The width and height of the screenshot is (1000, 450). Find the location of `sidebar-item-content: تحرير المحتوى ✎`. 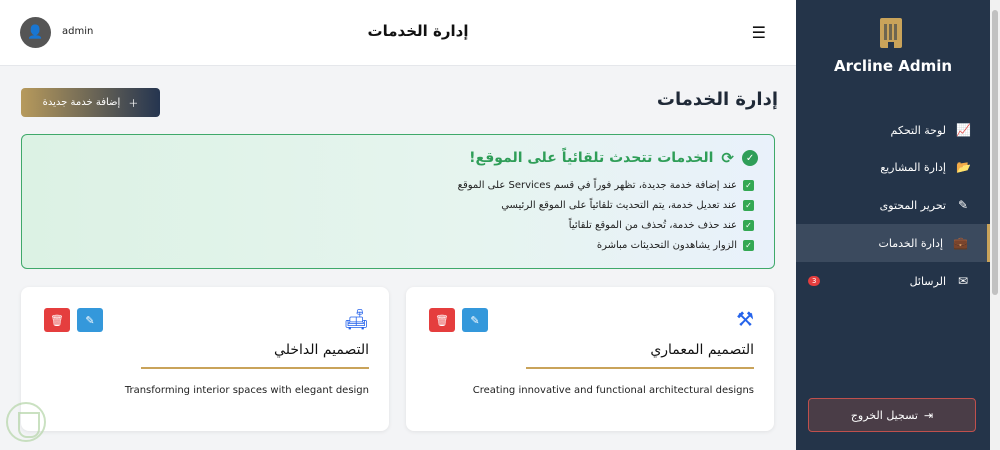

sidebar-item-content: تحرير المحتوى ✎ is located at coordinates (893, 205).